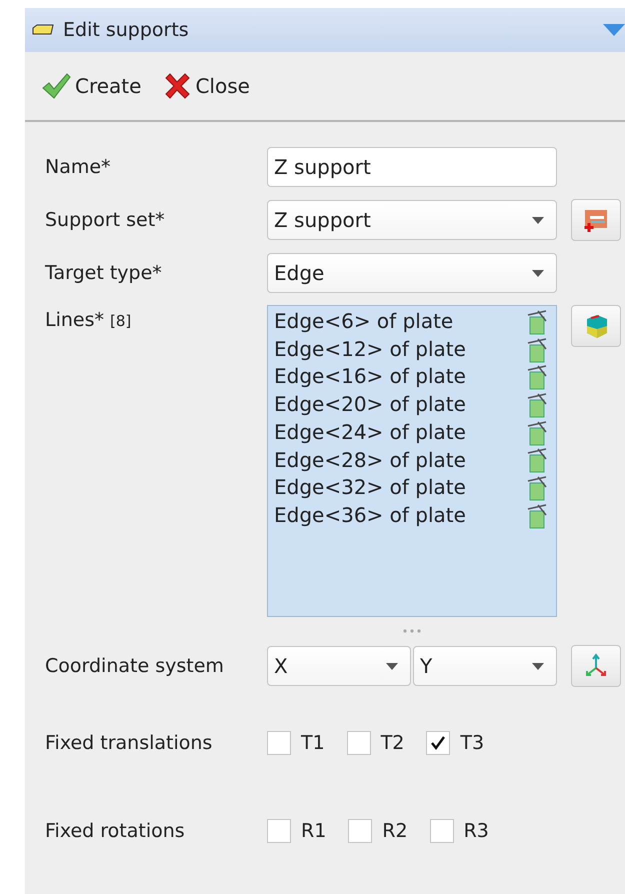  What do you see at coordinates (412, 631) in the screenshot?
I see `resize-handle` at bounding box center [412, 631].